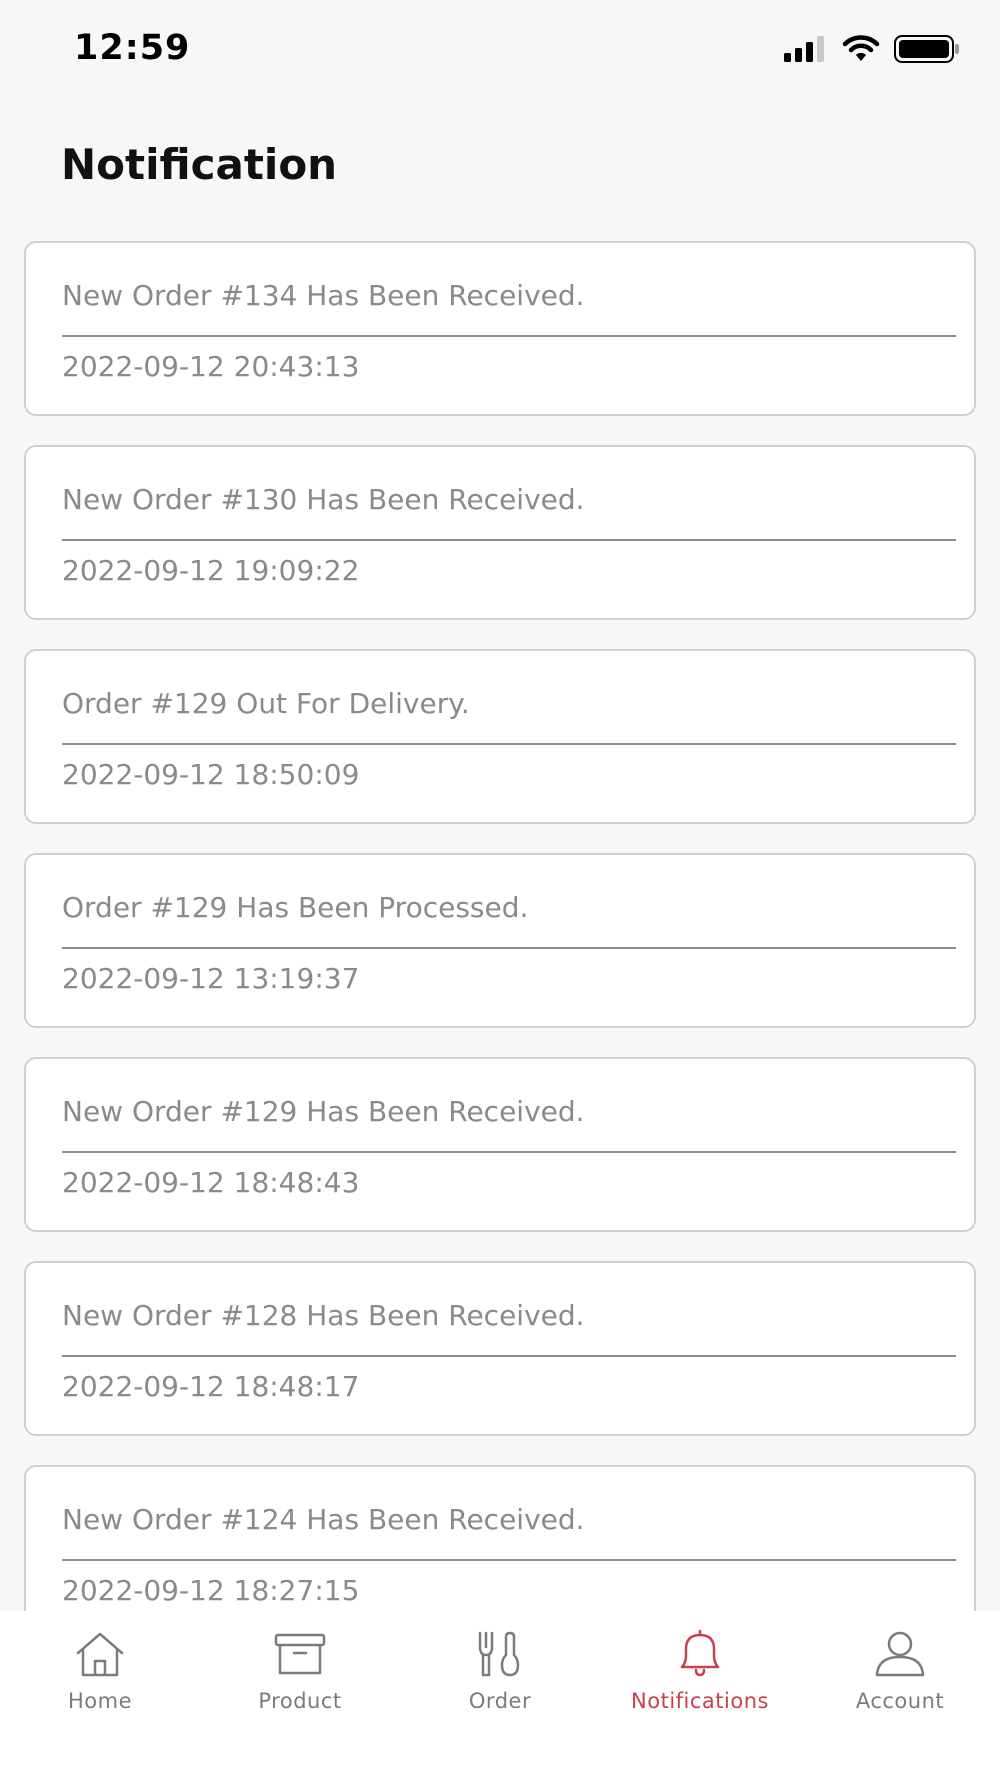 This screenshot has width=1000, height=1778. What do you see at coordinates (132, 48) in the screenshot?
I see `status-time: 12:59` at bounding box center [132, 48].